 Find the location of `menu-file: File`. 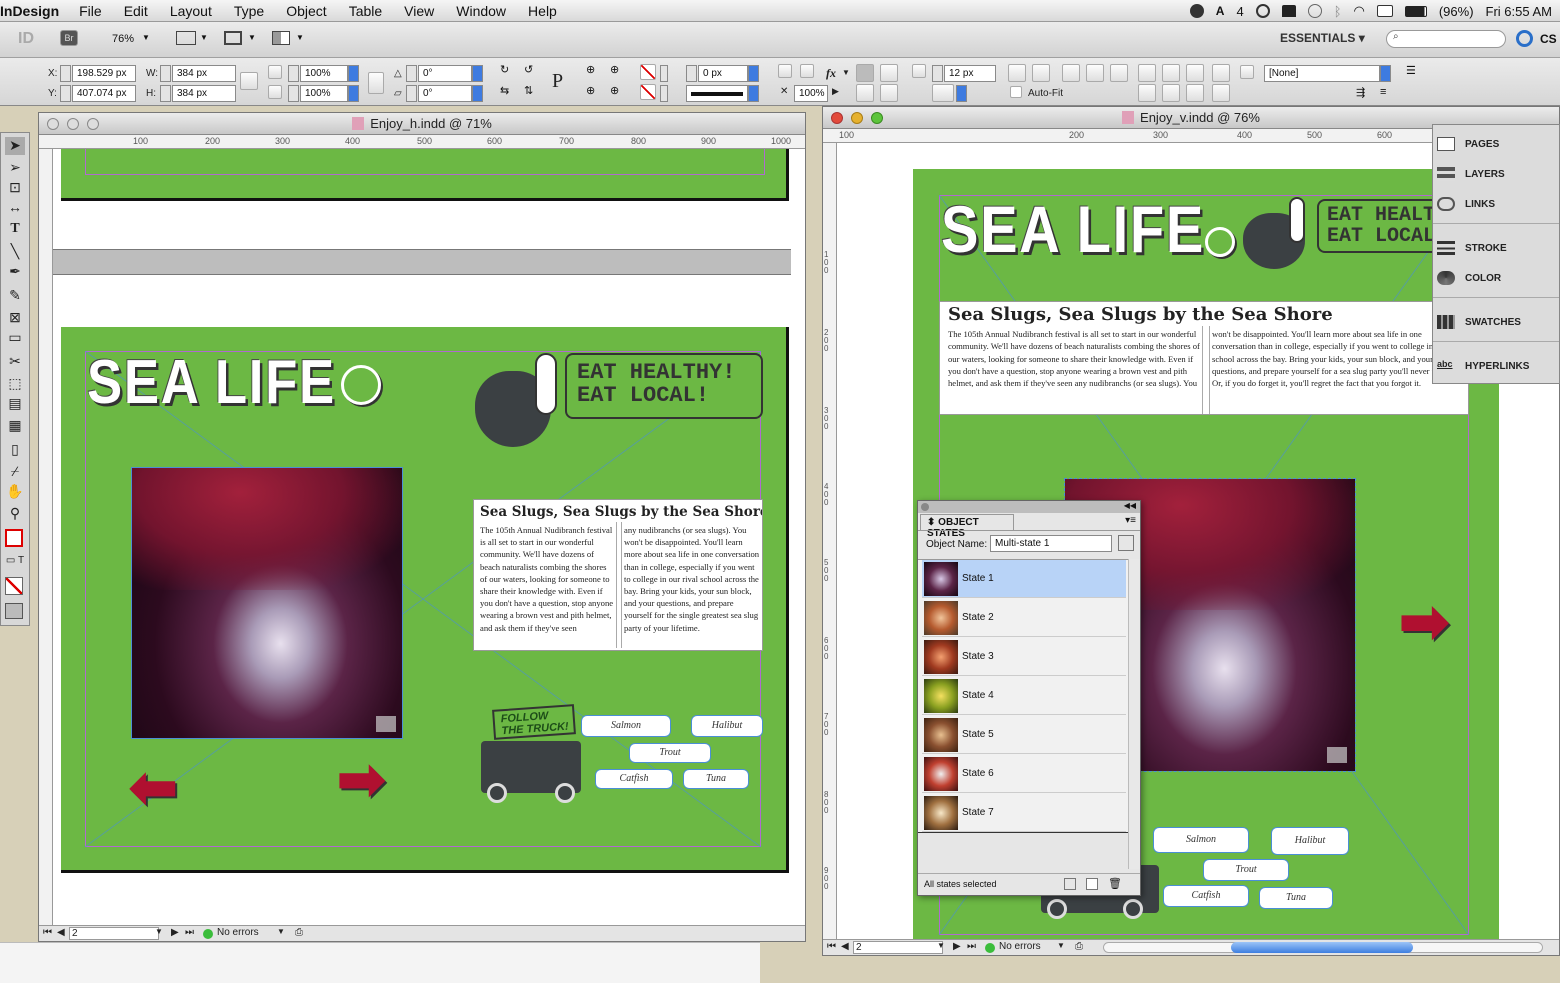

menu-file: File is located at coordinates (90, 11).